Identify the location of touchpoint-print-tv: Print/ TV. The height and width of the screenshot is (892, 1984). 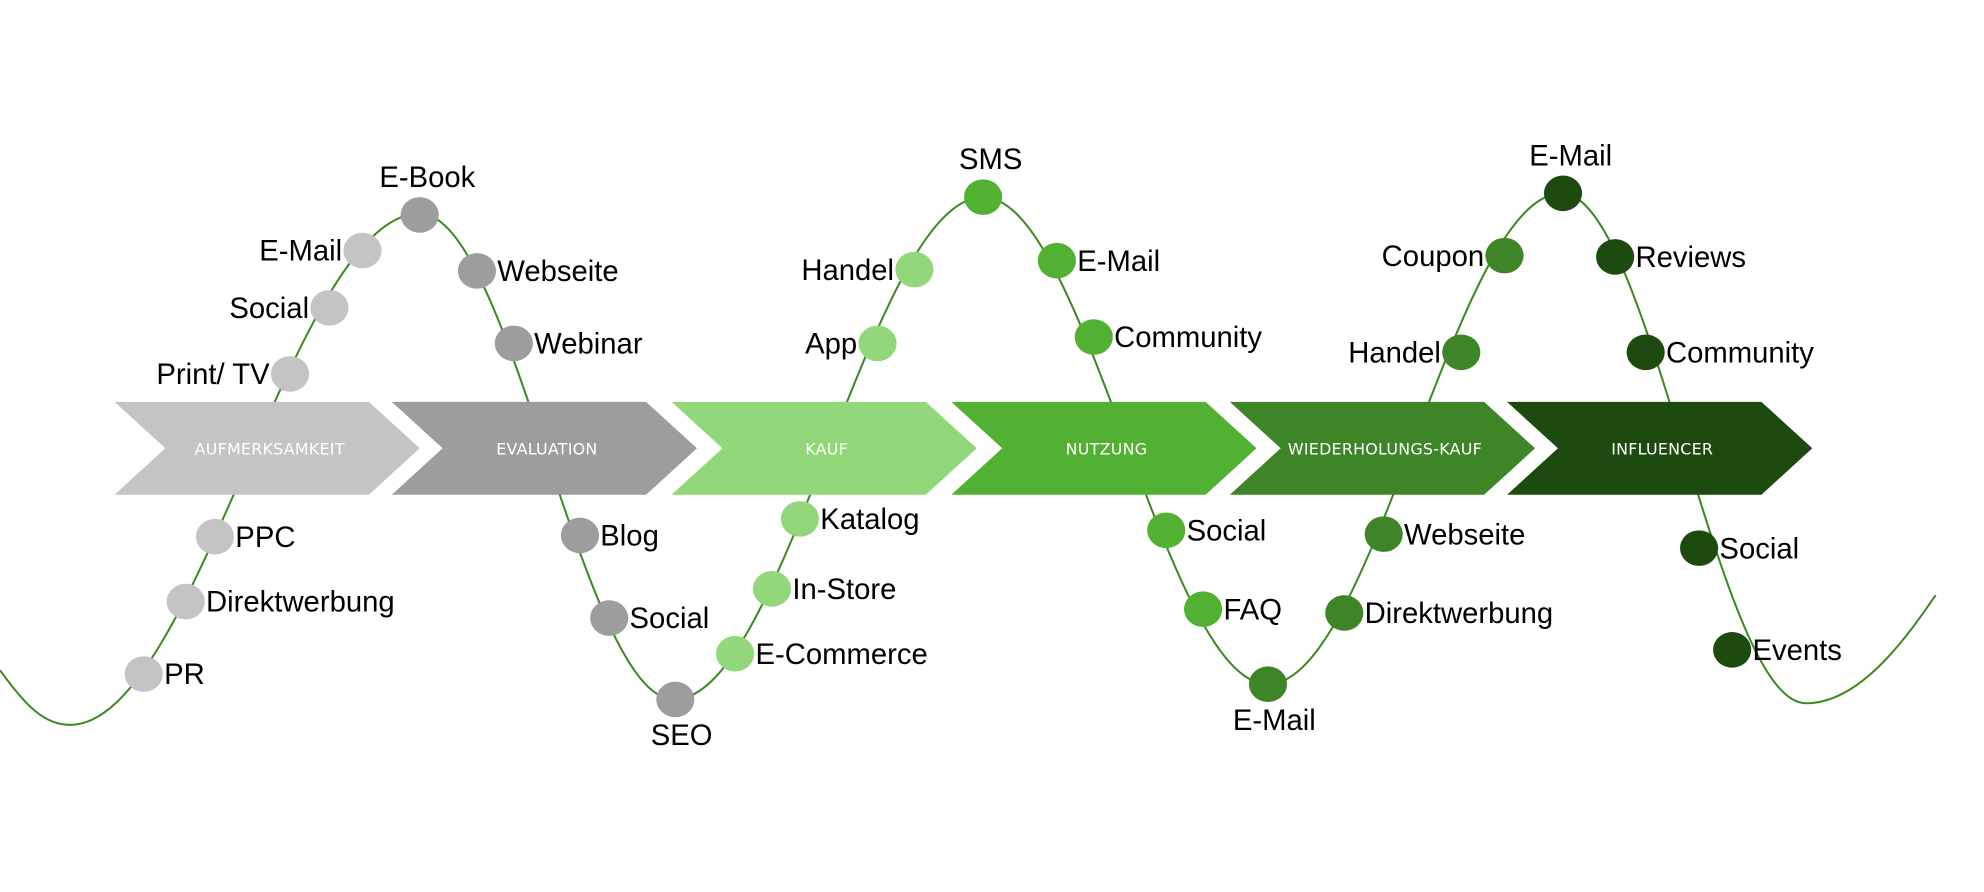
(233, 374).